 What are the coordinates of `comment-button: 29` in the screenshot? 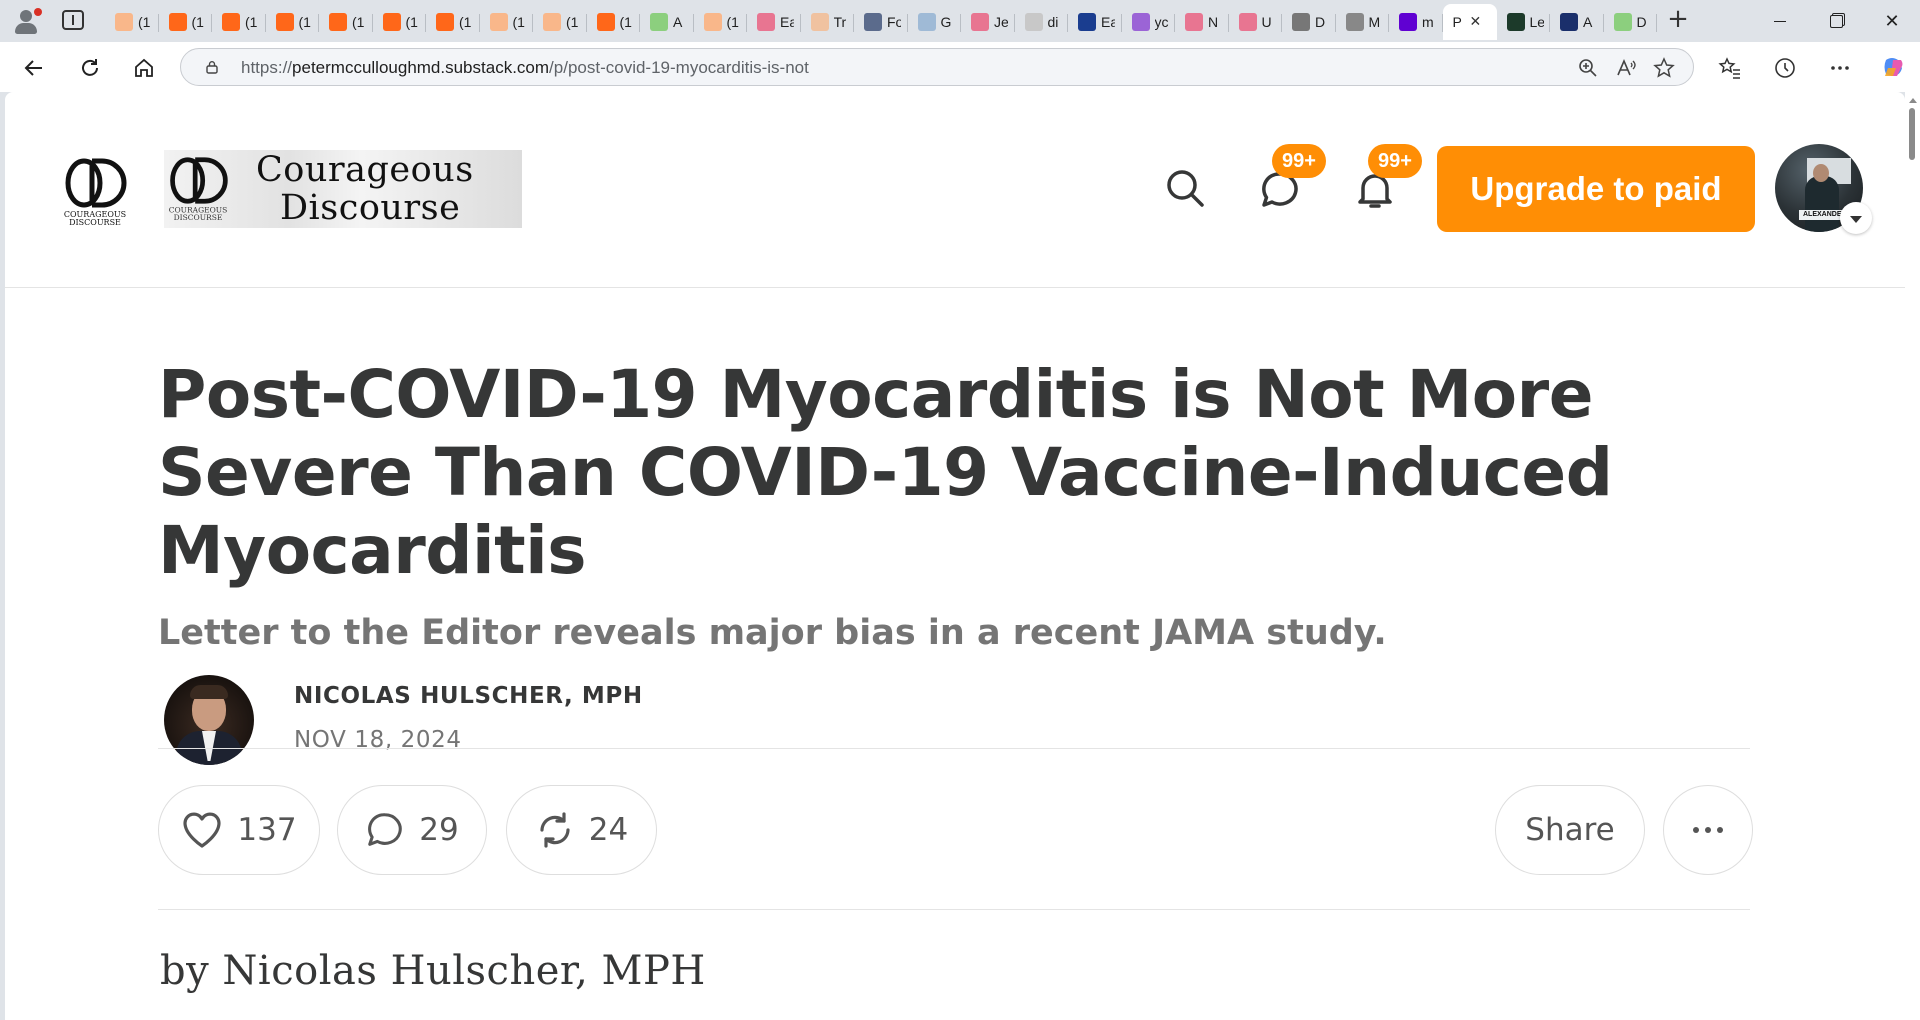 It's located at (412, 830).